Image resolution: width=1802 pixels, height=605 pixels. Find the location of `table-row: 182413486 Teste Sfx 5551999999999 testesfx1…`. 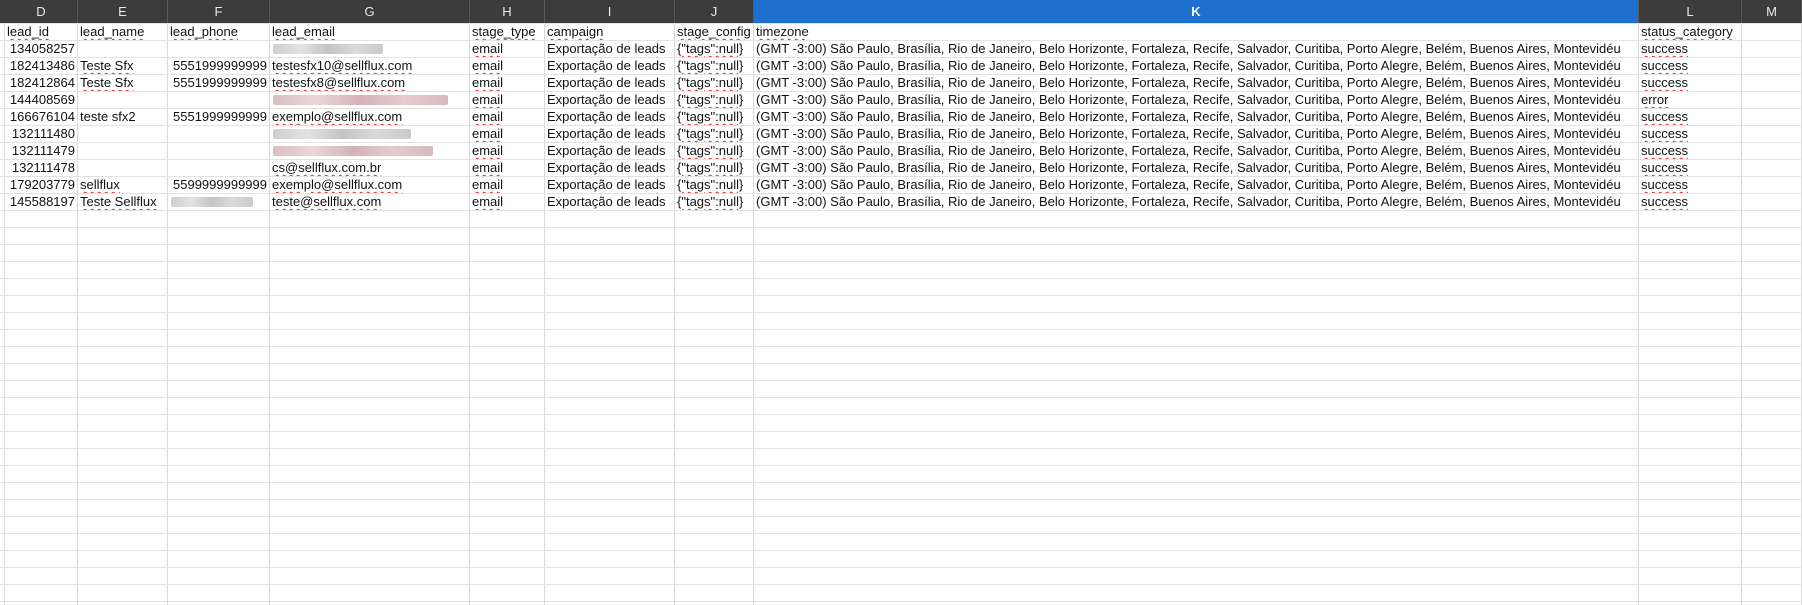

table-row: 182413486 Teste Sfx 5551999999999 testesfx1… is located at coordinates (901, 65).